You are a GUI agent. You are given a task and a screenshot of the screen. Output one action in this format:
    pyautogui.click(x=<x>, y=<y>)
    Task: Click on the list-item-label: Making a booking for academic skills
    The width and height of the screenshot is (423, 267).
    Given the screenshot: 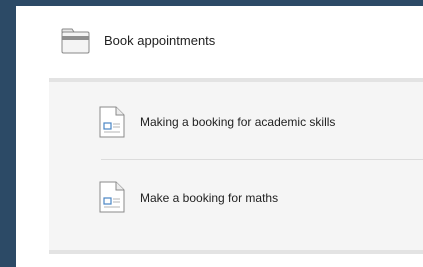 What is the action you would take?
    pyautogui.click(x=238, y=122)
    